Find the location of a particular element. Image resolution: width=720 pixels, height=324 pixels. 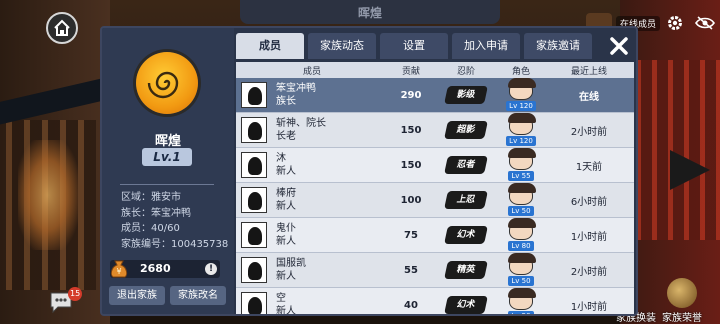

member-name: 国服凯 is located at coordinates (291, 263).